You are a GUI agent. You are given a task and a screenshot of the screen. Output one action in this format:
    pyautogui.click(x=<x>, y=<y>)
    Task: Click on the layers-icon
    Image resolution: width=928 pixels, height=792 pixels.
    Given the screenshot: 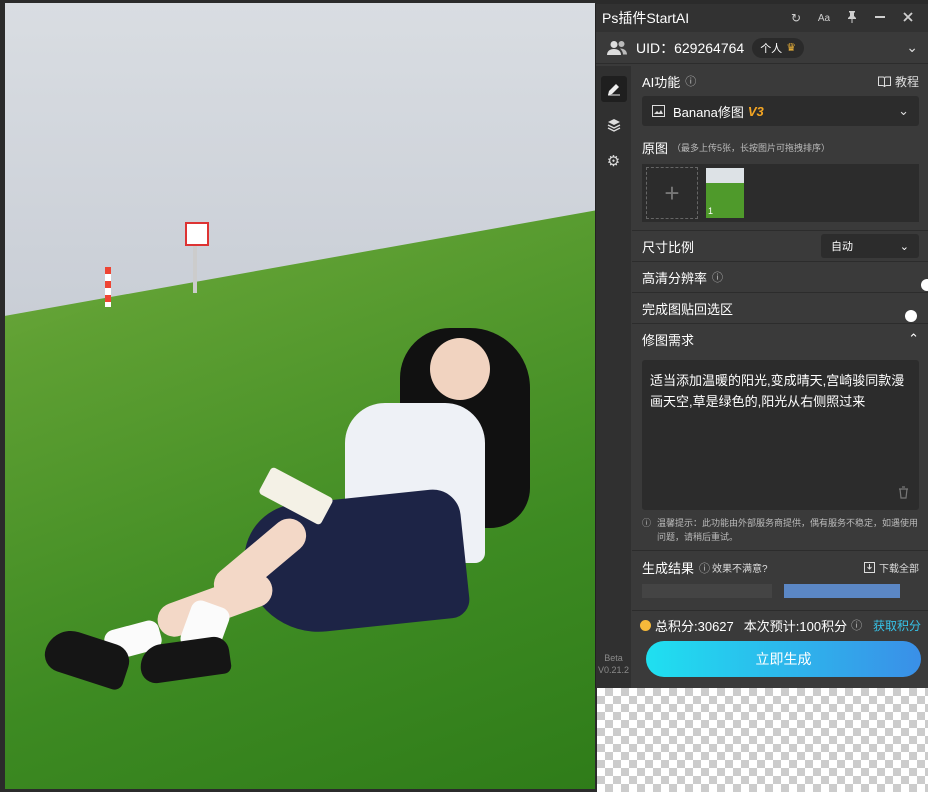 What is the action you would take?
    pyautogui.click(x=613, y=125)
    